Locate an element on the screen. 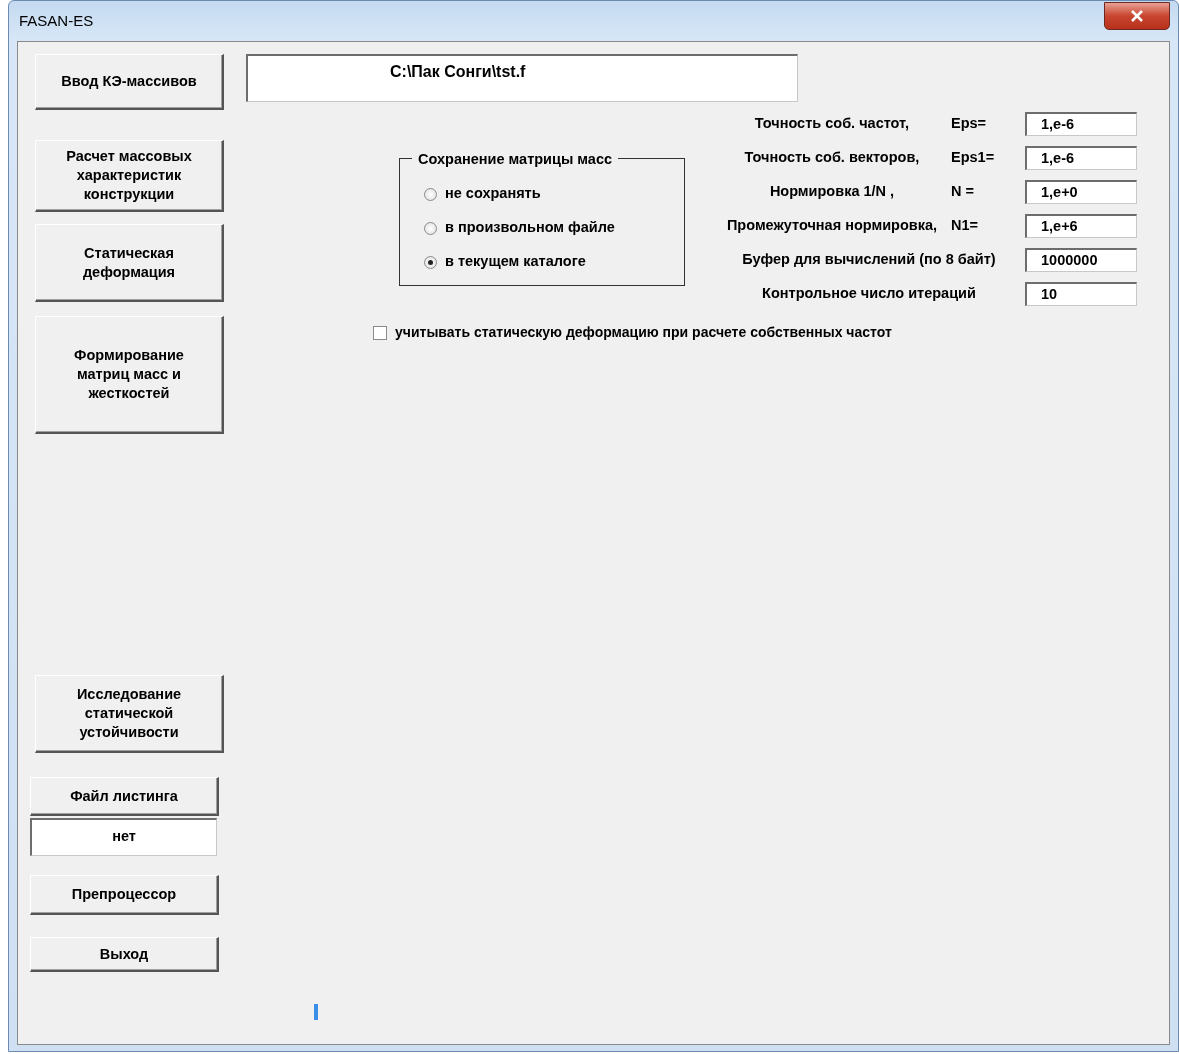 The width and height of the screenshot is (1179, 1054). checkbox-label: учитывать статическую деформацию при расчете собственных частот is located at coordinates (643, 332).